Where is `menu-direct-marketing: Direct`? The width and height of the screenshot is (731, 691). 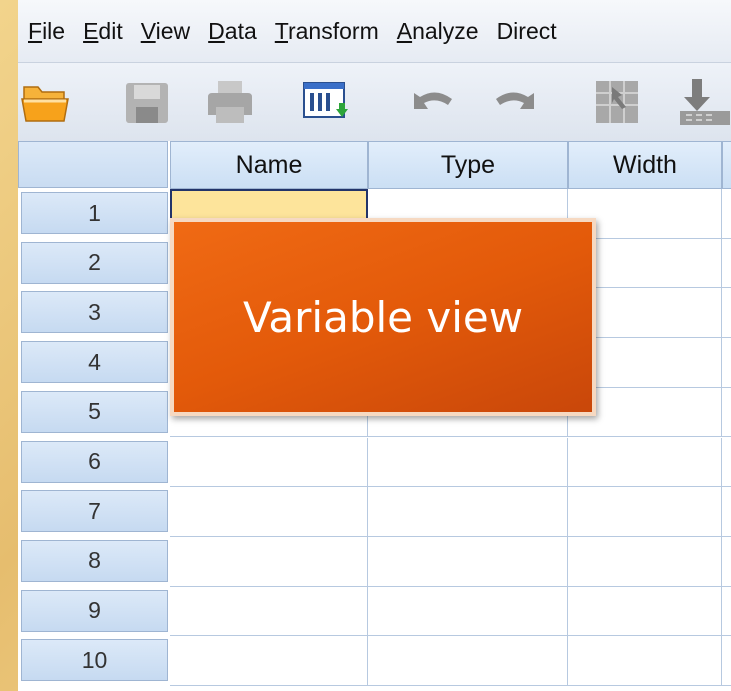 menu-direct-marketing: Direct is located at coordinates (527, 31).